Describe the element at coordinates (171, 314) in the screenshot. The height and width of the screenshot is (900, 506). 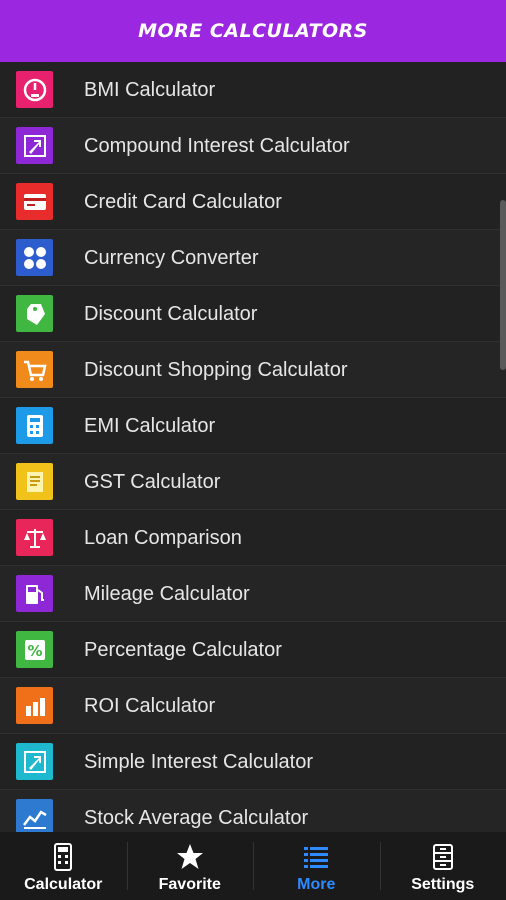
I see `list-item-label: Discount Calculator` at that location.